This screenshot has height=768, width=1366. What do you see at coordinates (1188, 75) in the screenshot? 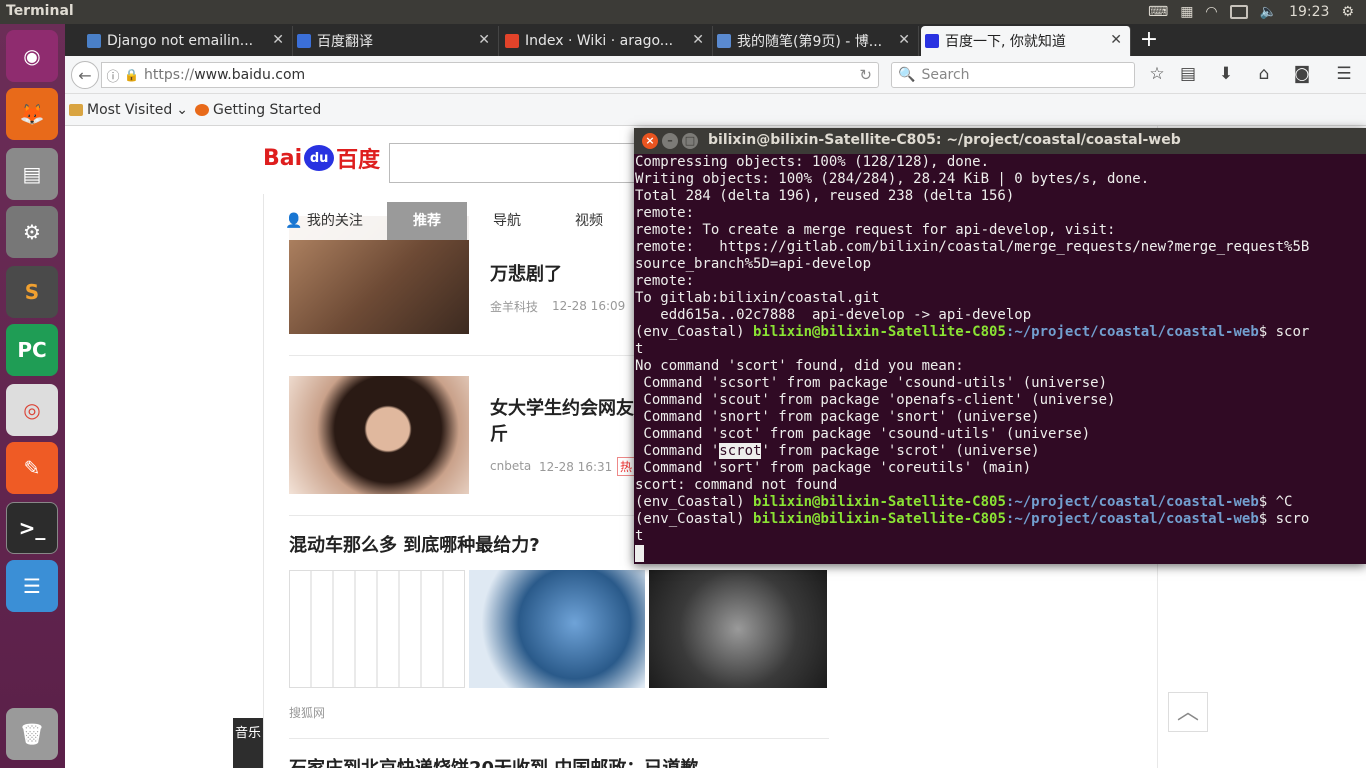
I see `reading-list-icon: ▤` at bounding box center [1188, 75].